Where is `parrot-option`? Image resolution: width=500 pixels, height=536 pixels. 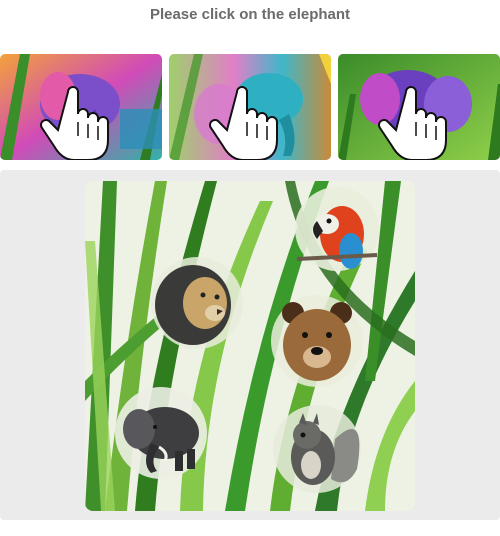 parrot-option is located at coordinates (337, 229).